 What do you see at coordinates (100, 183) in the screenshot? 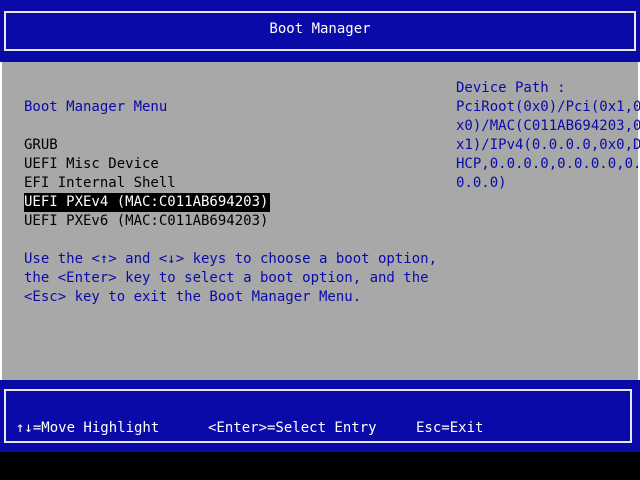
I see `boot-option-efi-internal-shell: EFI Internal Shell` at bounding box center [100, 183].